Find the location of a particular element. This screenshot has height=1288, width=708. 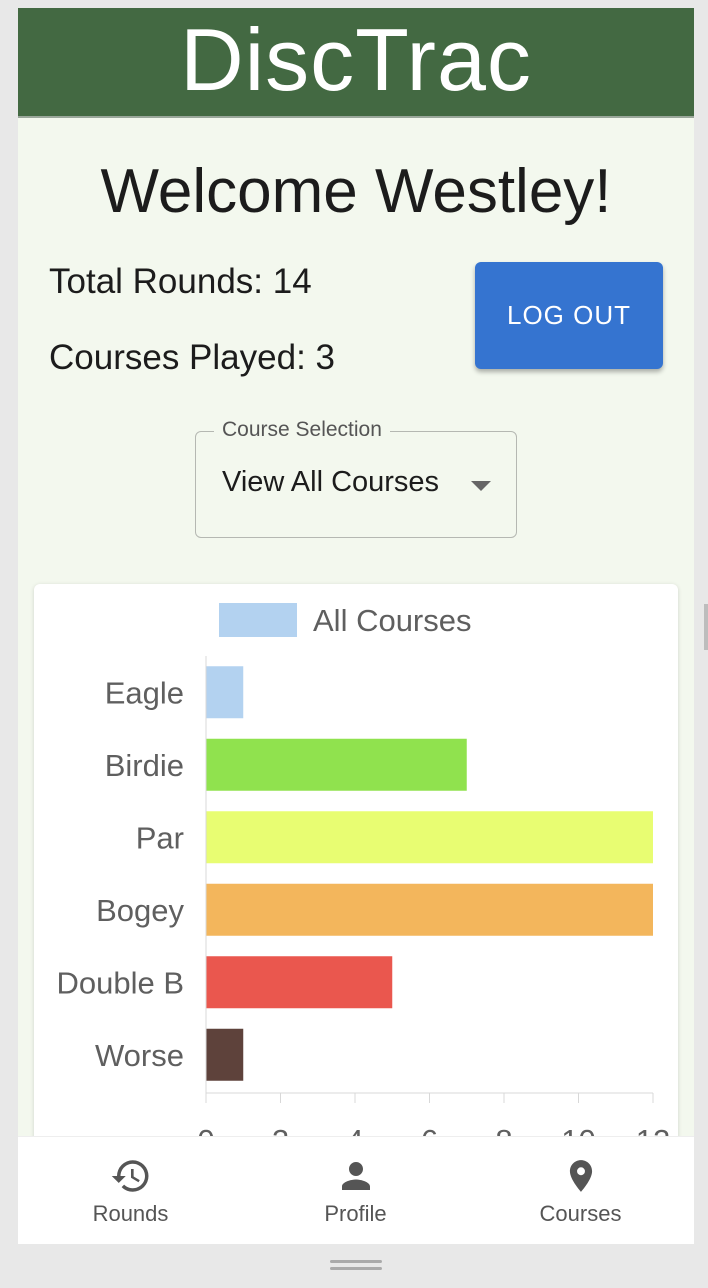

nav-courses: Courses is located at coordinates (580, 1190).